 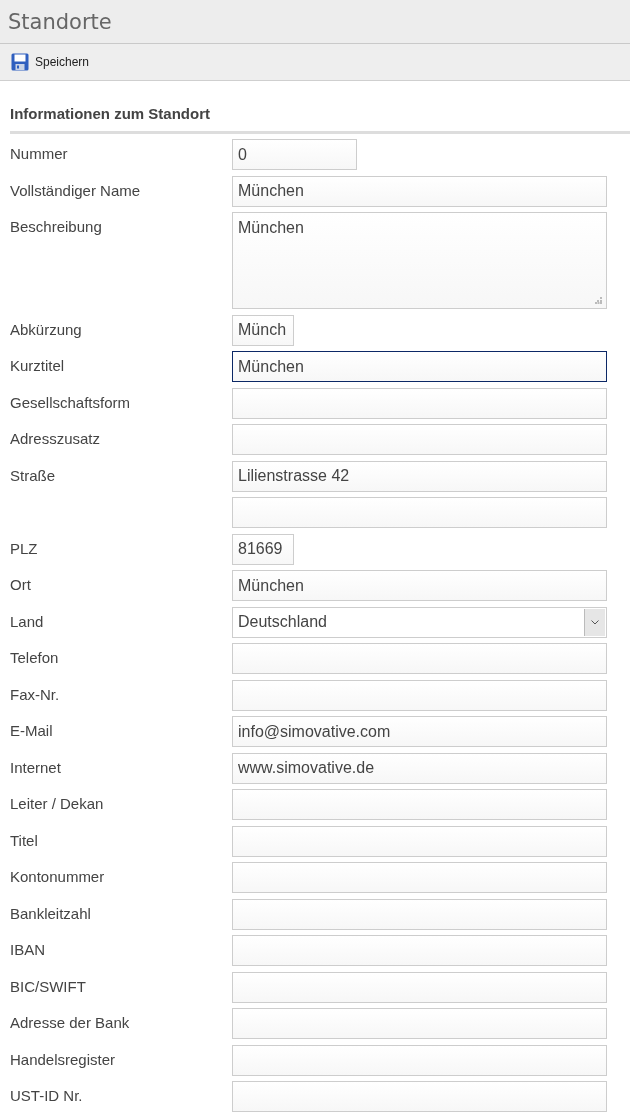 I want to click on field-label: IBAN, so click(x=27, y=949).